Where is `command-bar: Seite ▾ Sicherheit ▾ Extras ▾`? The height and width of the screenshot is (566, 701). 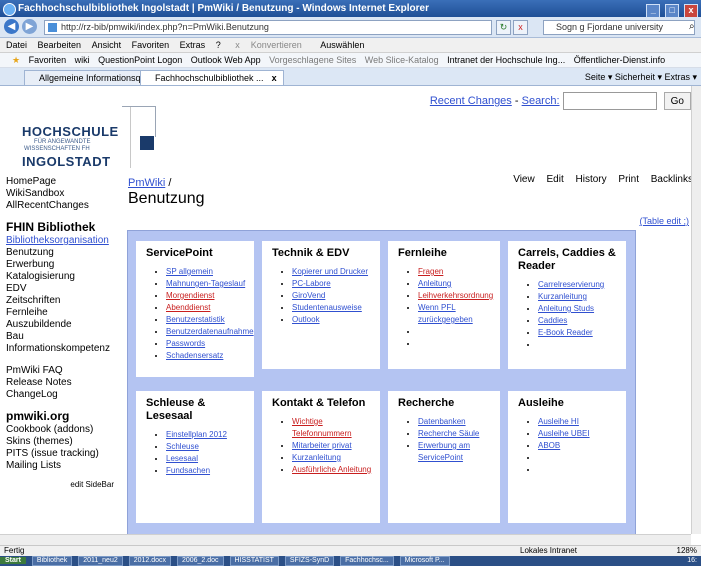
command-bar: Seite ▾ Sicherheit ▾ Extras ▾ is located at coordinates (641, 77).